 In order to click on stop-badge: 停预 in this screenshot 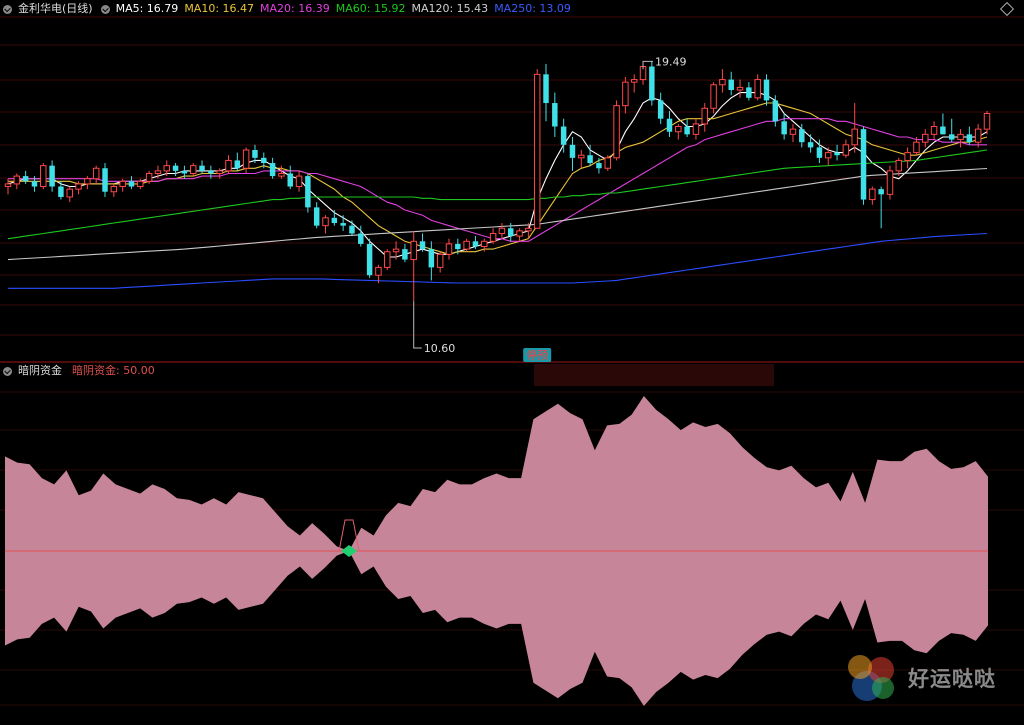, I will do `click(537, 355)`.